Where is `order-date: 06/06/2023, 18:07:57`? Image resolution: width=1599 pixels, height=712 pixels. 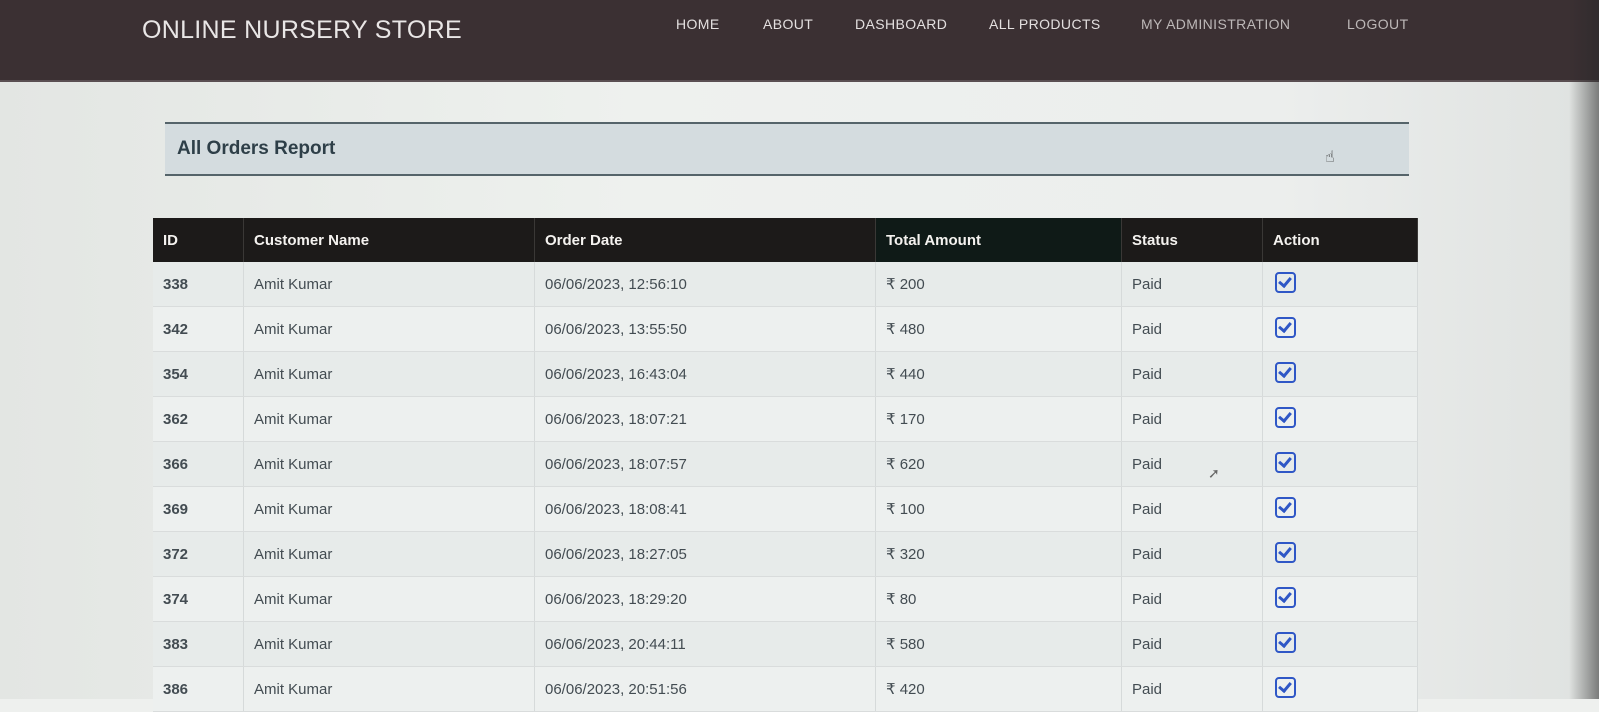 order-date: 06/06/2023, 18:07:57 is located at coordinates (705, 464).